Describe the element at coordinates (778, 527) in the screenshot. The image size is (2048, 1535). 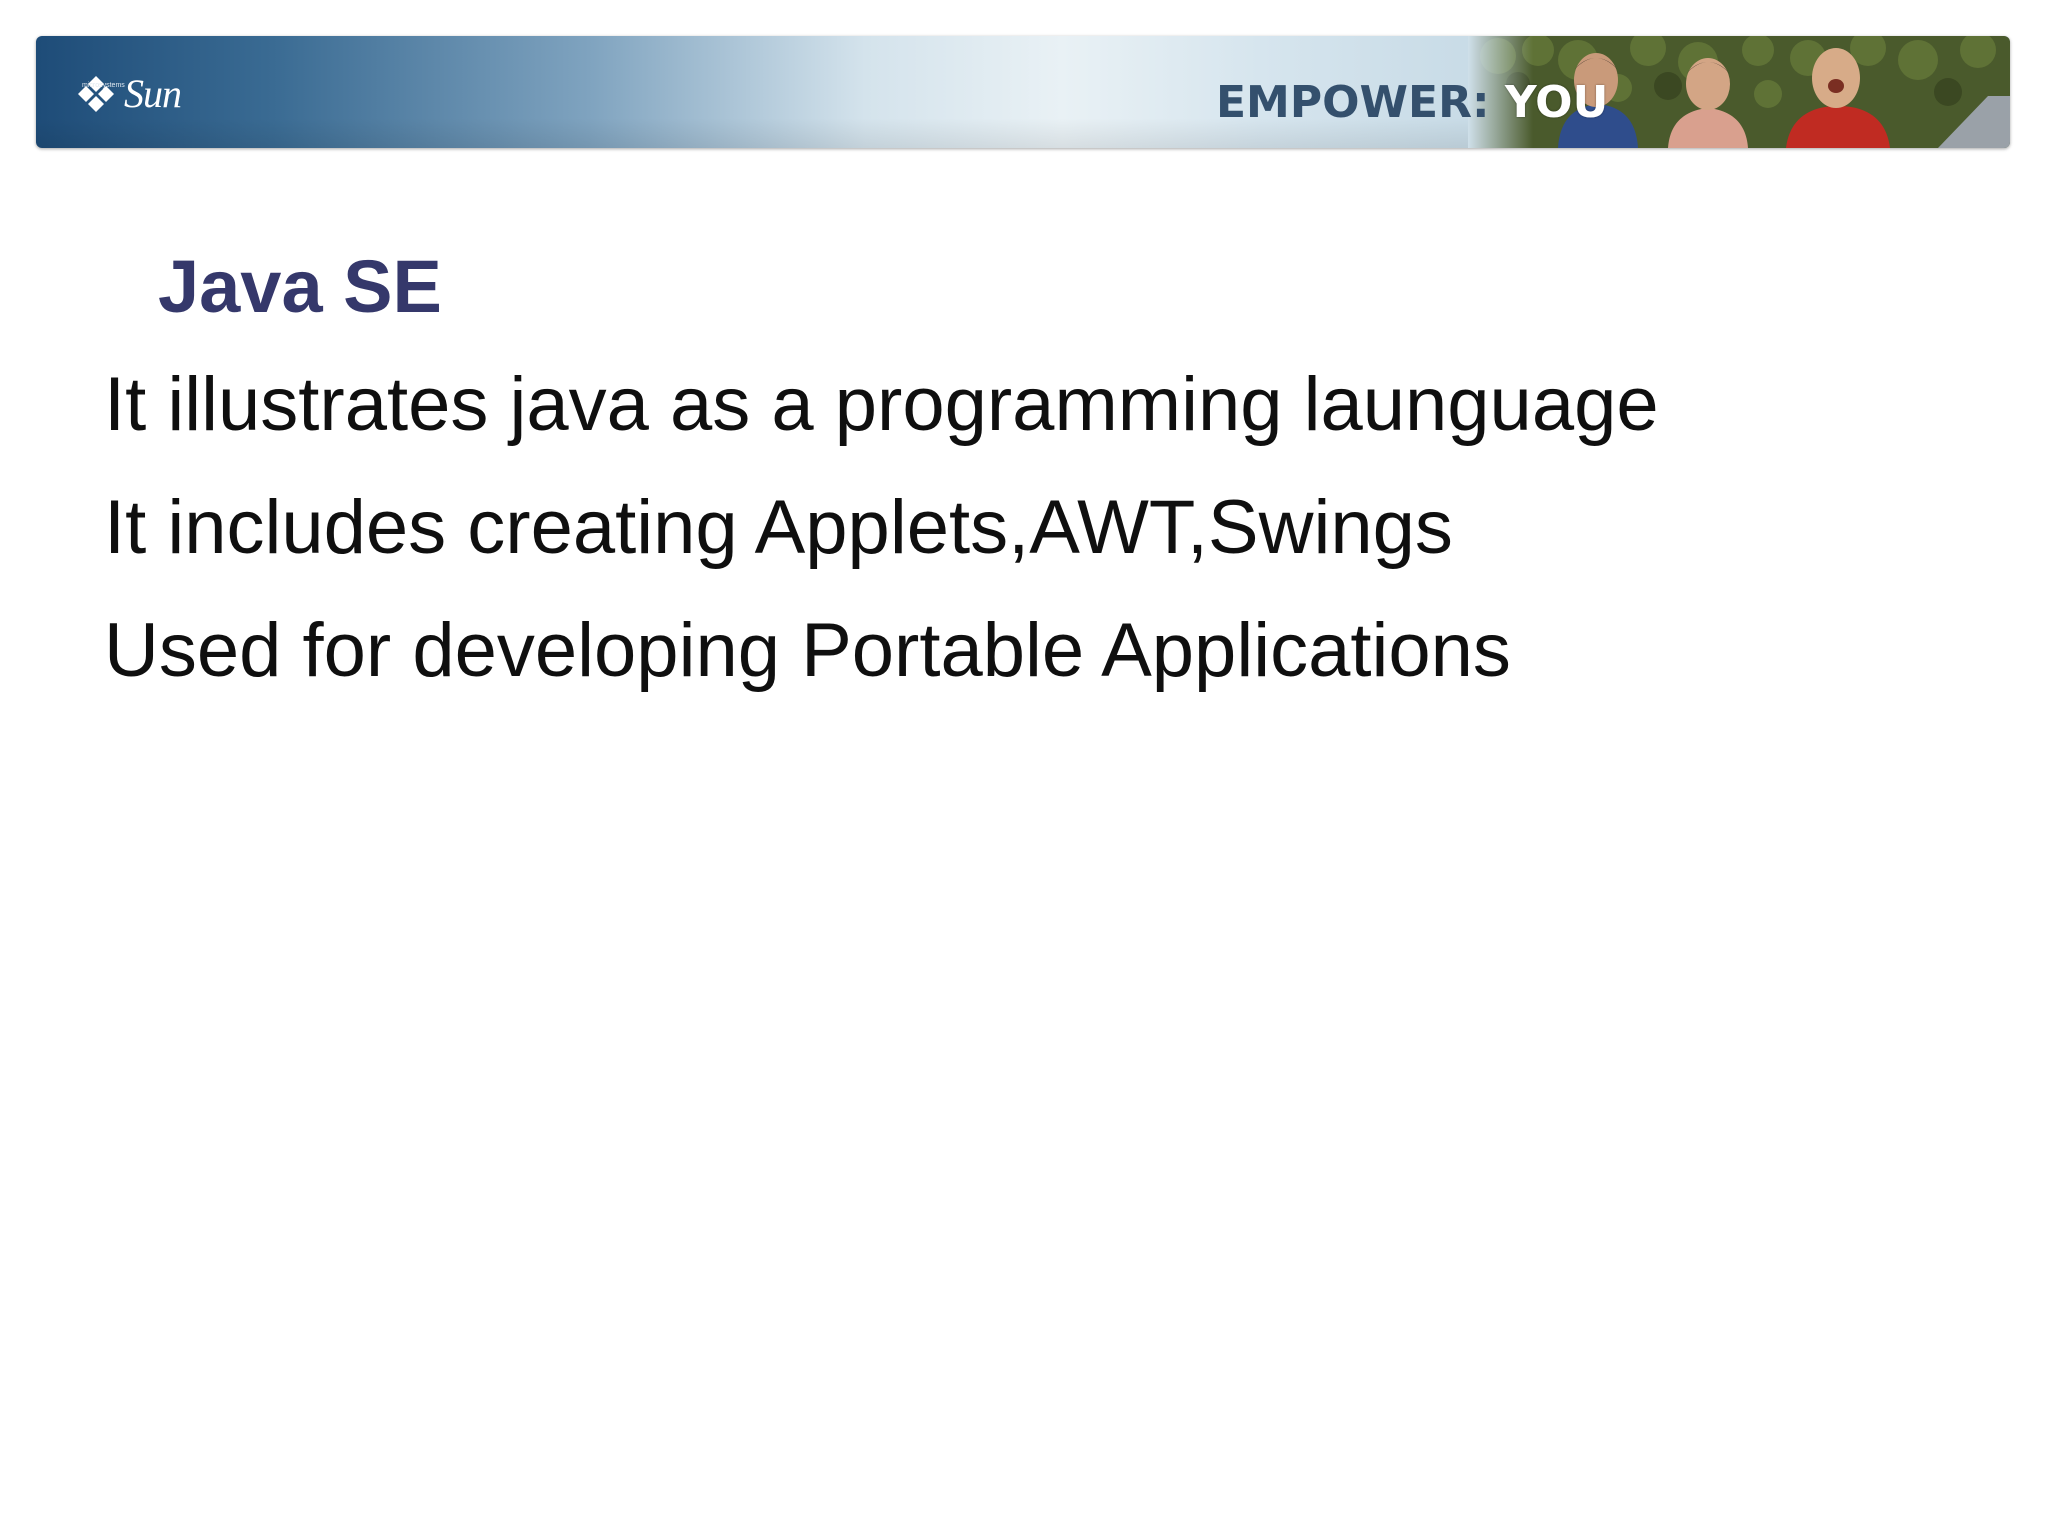
I see `bullet-item: It includes creating Applets,AWT,Swings` at that location.